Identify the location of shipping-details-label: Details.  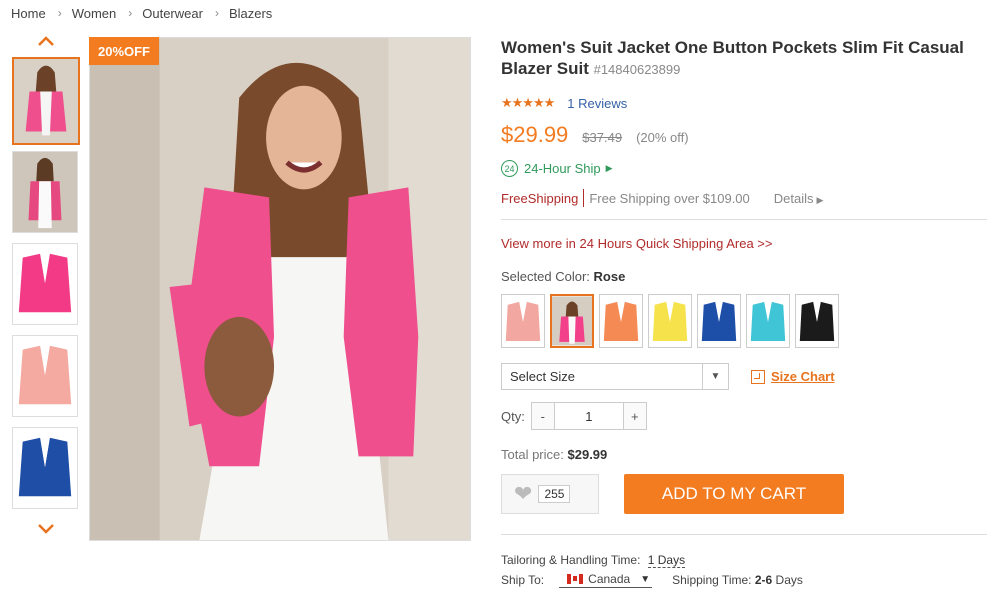
(793, 198).